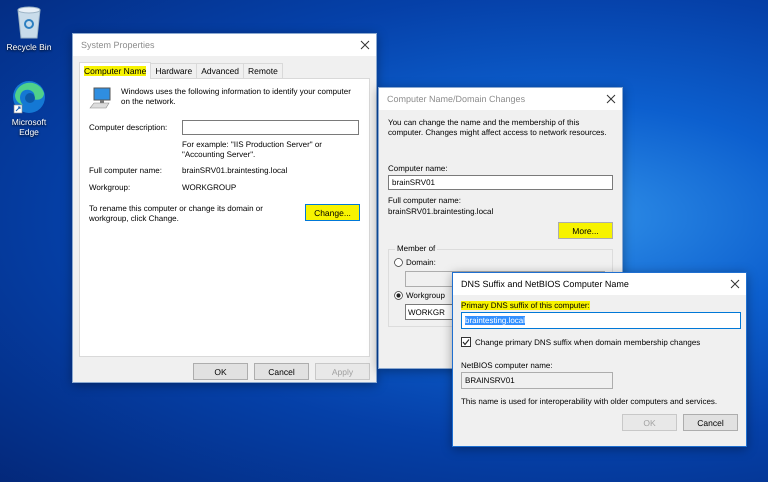 Image resolution: width=768 pixels, height=482 pixels. Describe the element at coordinates (263, 70) in the screenshot. I see `tab: Remote` at that location.